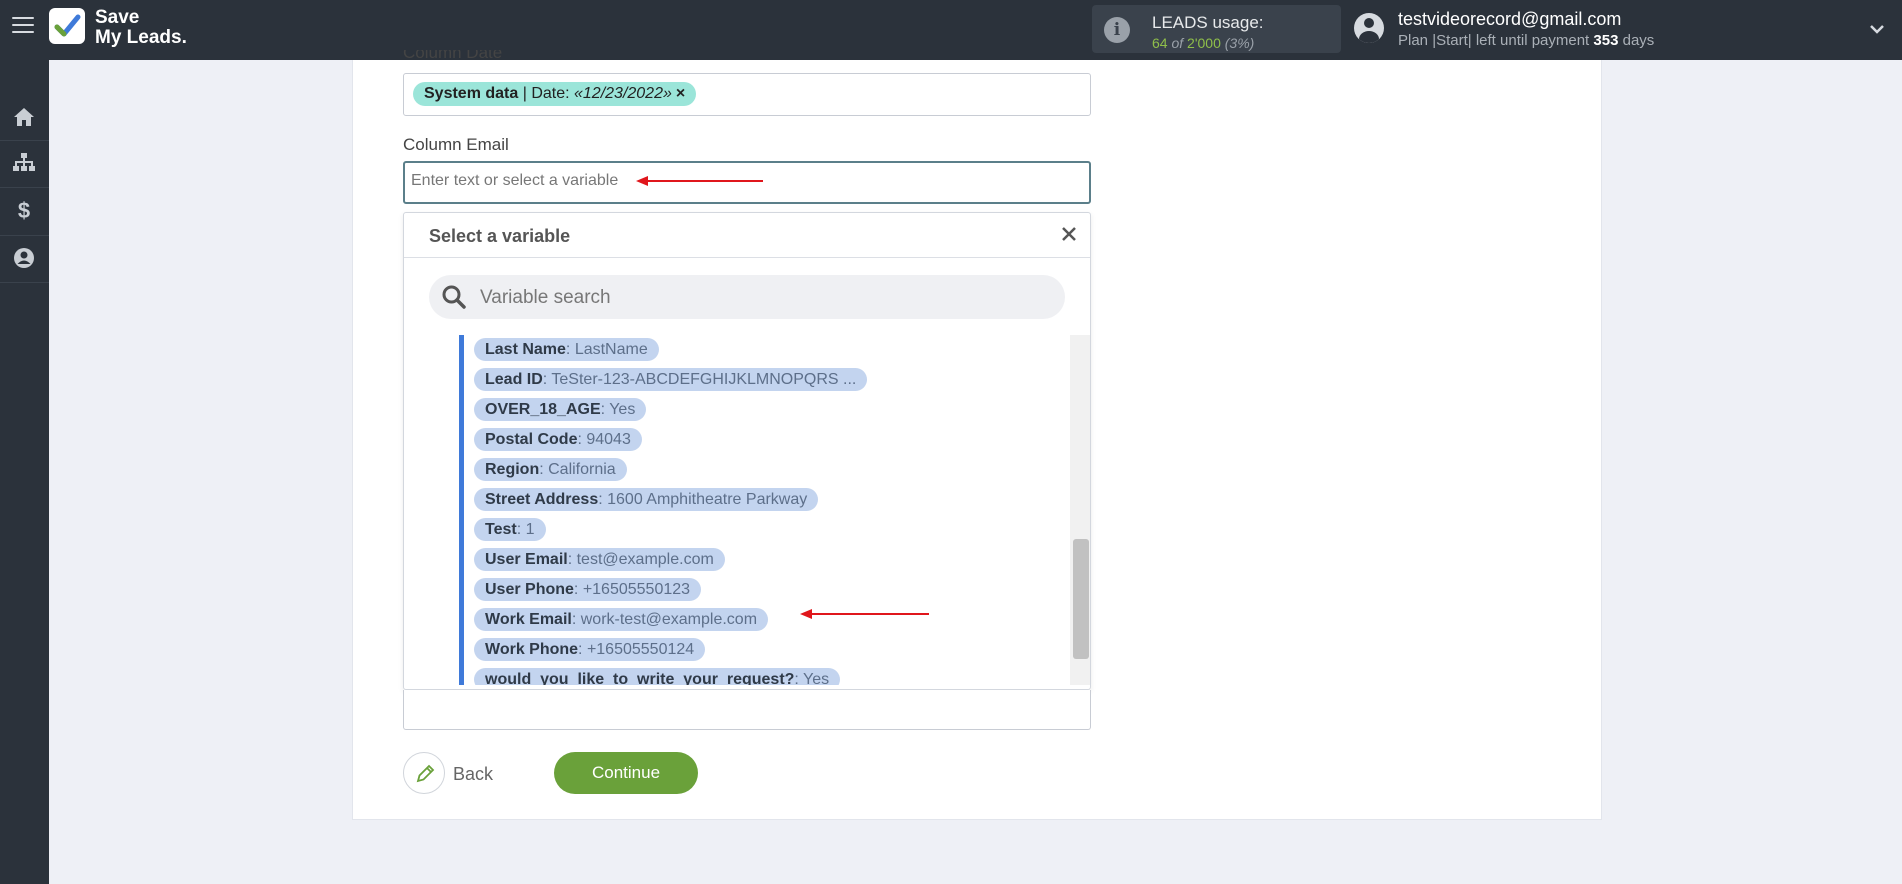  I want to click on tag-source: System data, so click(471, 93).